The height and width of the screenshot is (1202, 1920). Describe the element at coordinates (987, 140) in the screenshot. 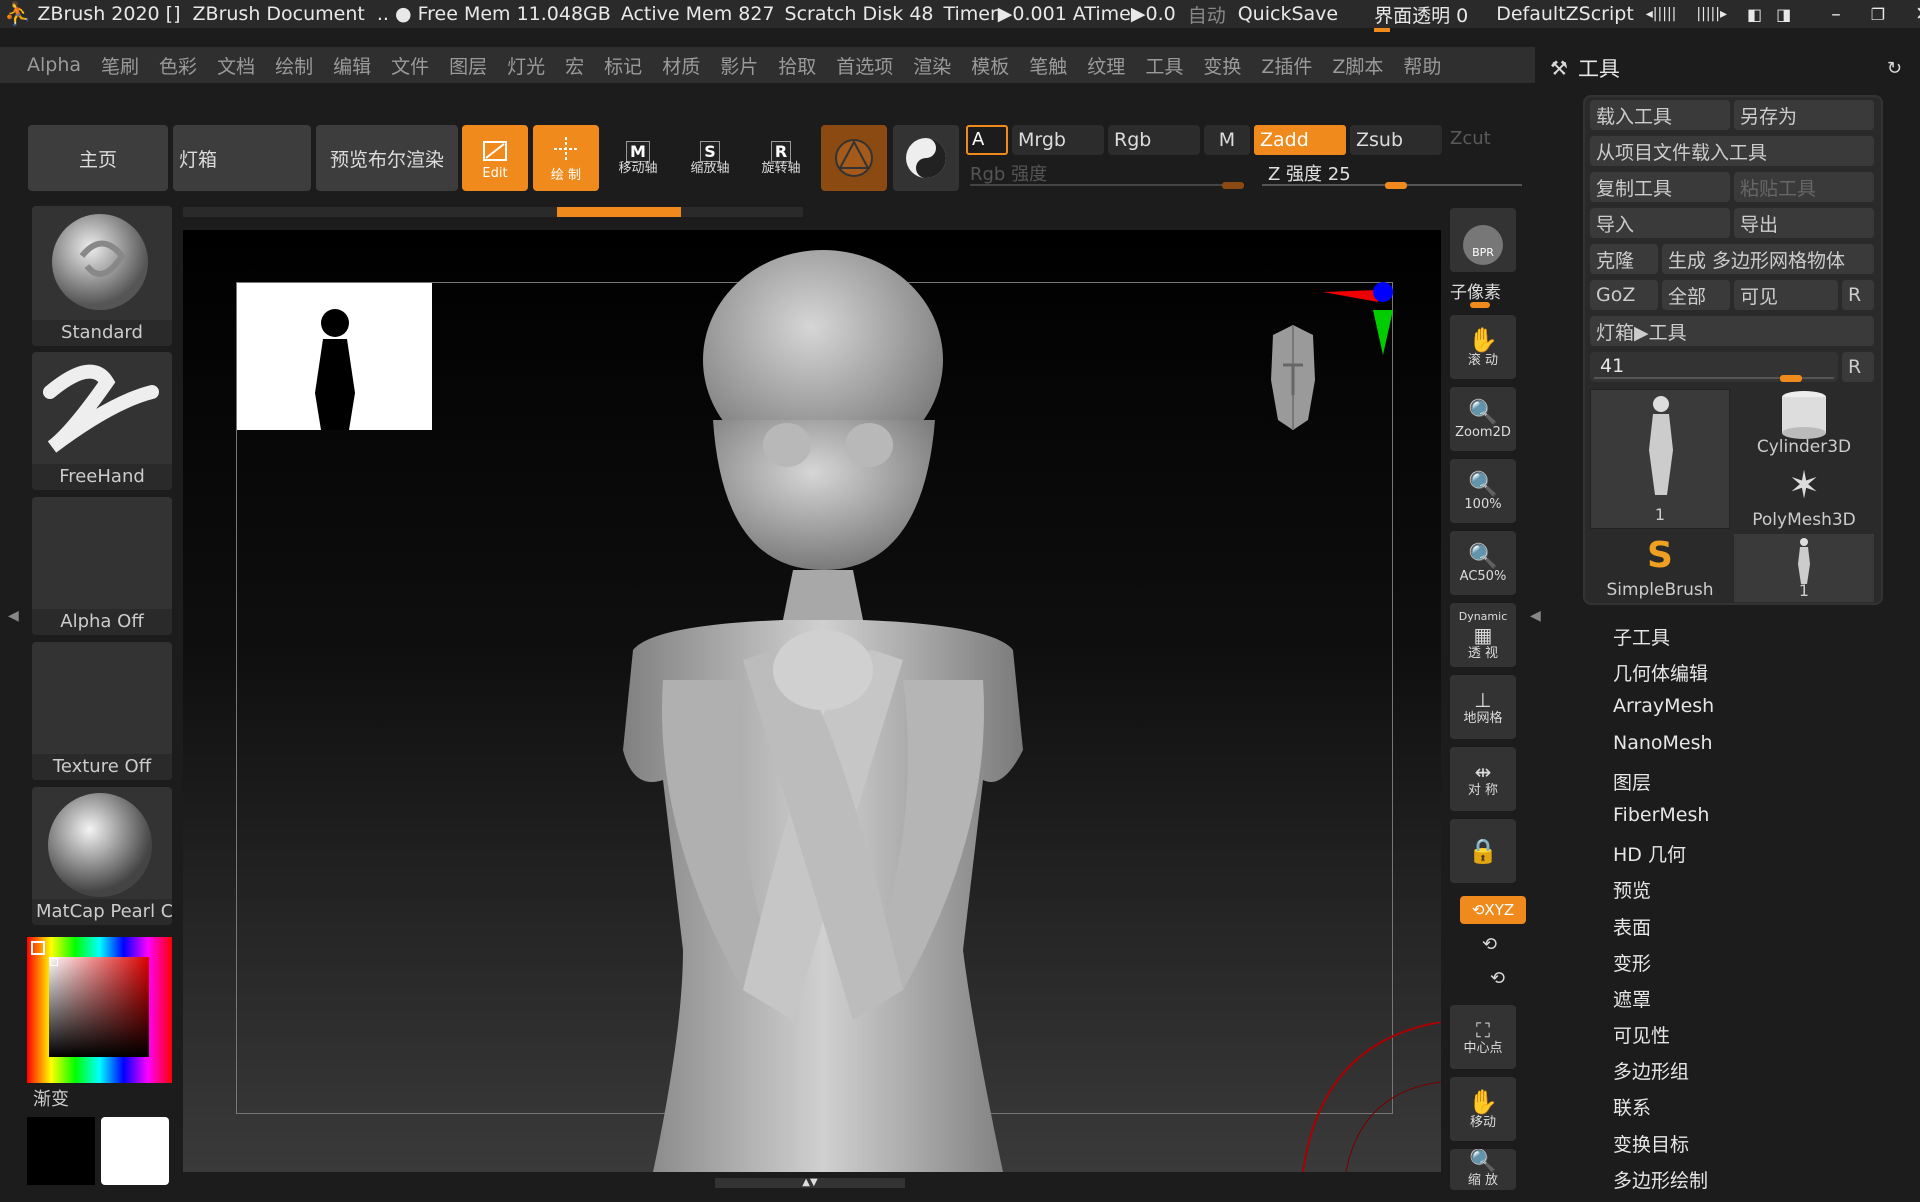

I see `a-toggle: A` at that location.